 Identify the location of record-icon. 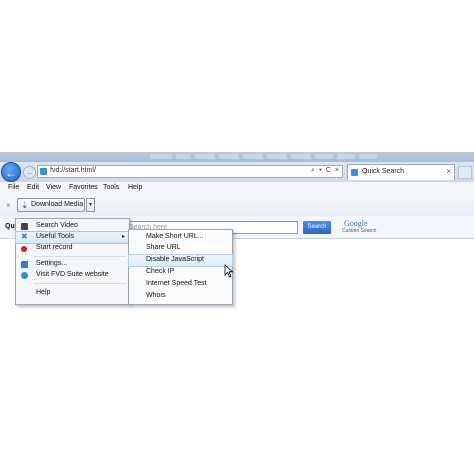
(24, 249).